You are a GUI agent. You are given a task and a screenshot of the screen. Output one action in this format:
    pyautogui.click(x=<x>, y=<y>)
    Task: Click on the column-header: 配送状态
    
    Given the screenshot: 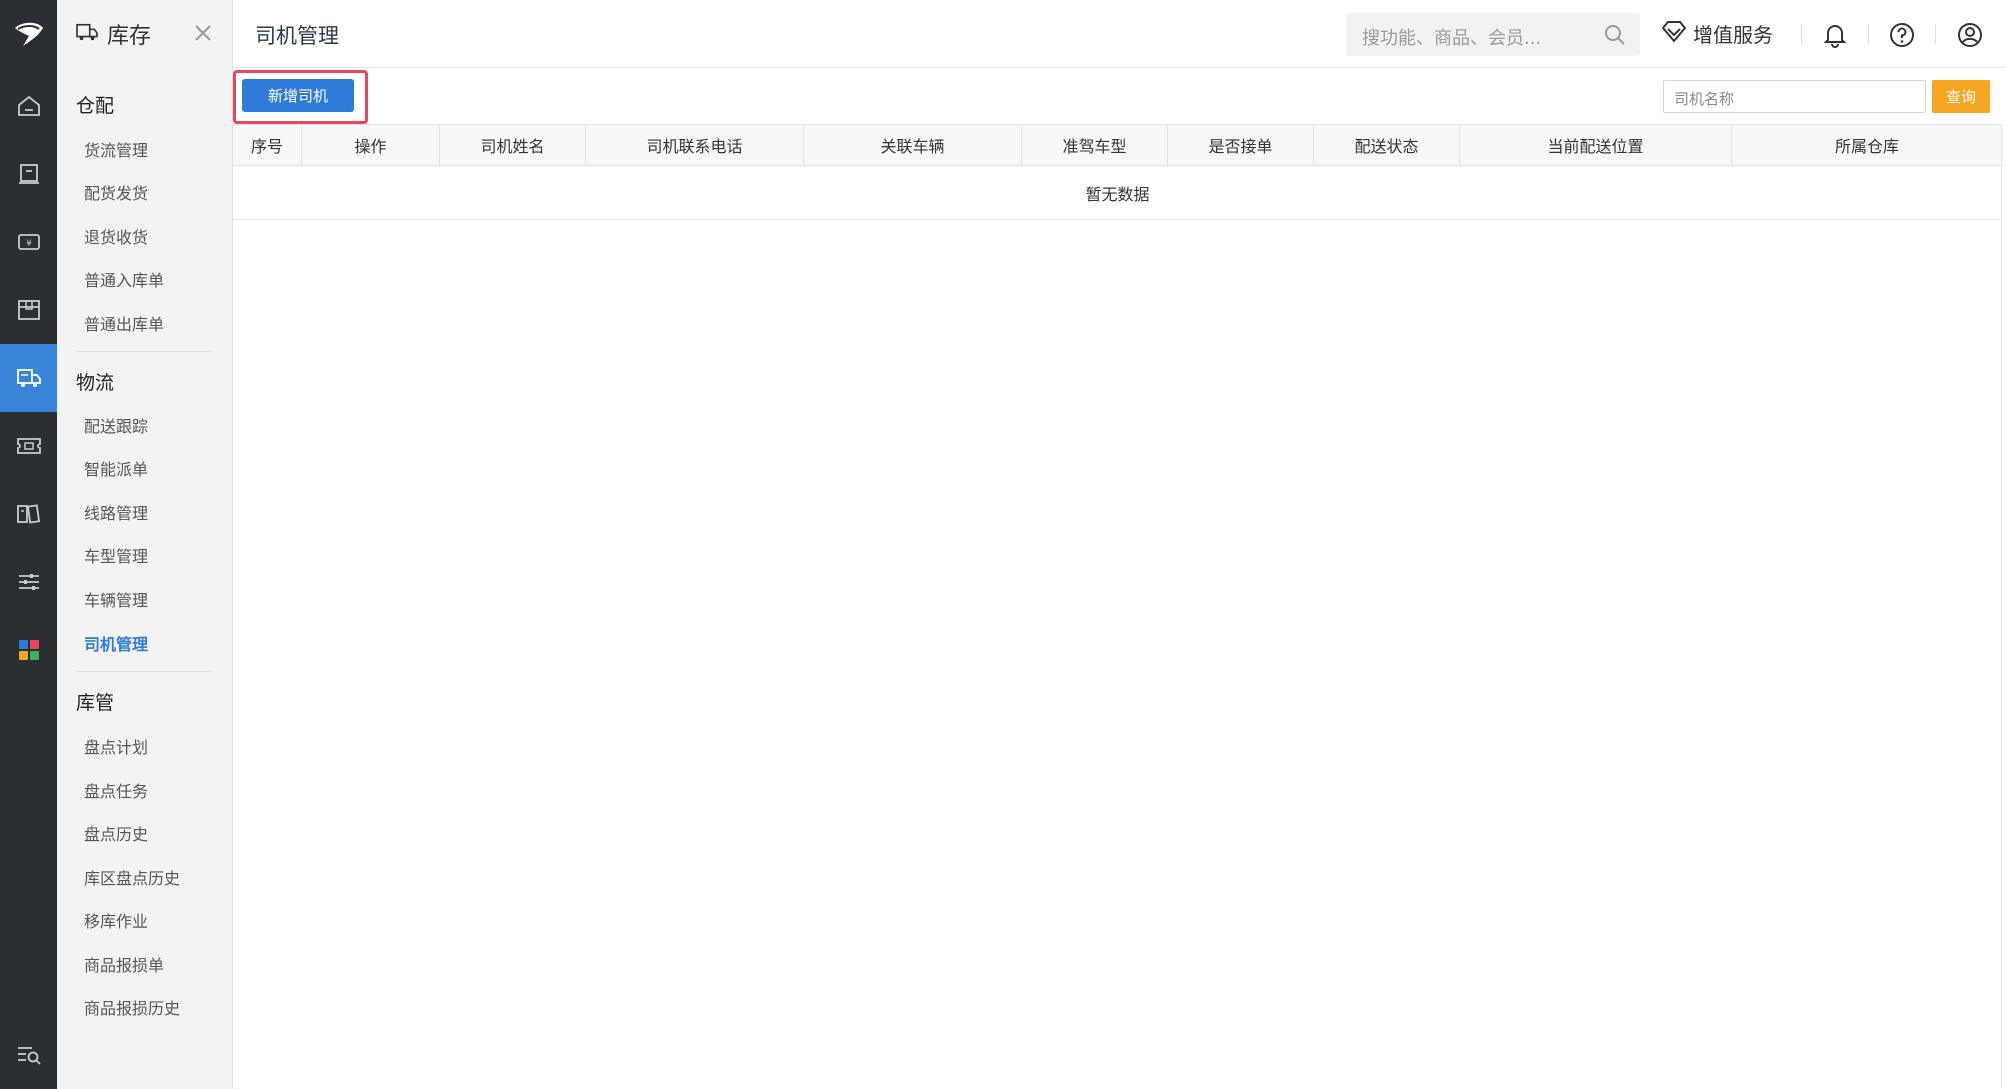 What is the action you would take?
    pyautogui.click(x=1387, y=145)
    